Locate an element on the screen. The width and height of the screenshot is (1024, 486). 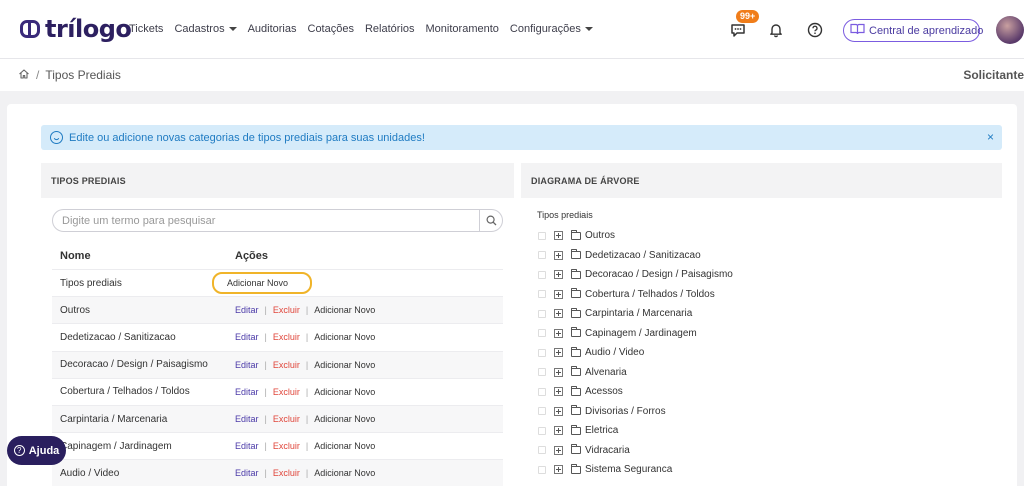
logo-mark-icon is located at coordinates (30, 29).